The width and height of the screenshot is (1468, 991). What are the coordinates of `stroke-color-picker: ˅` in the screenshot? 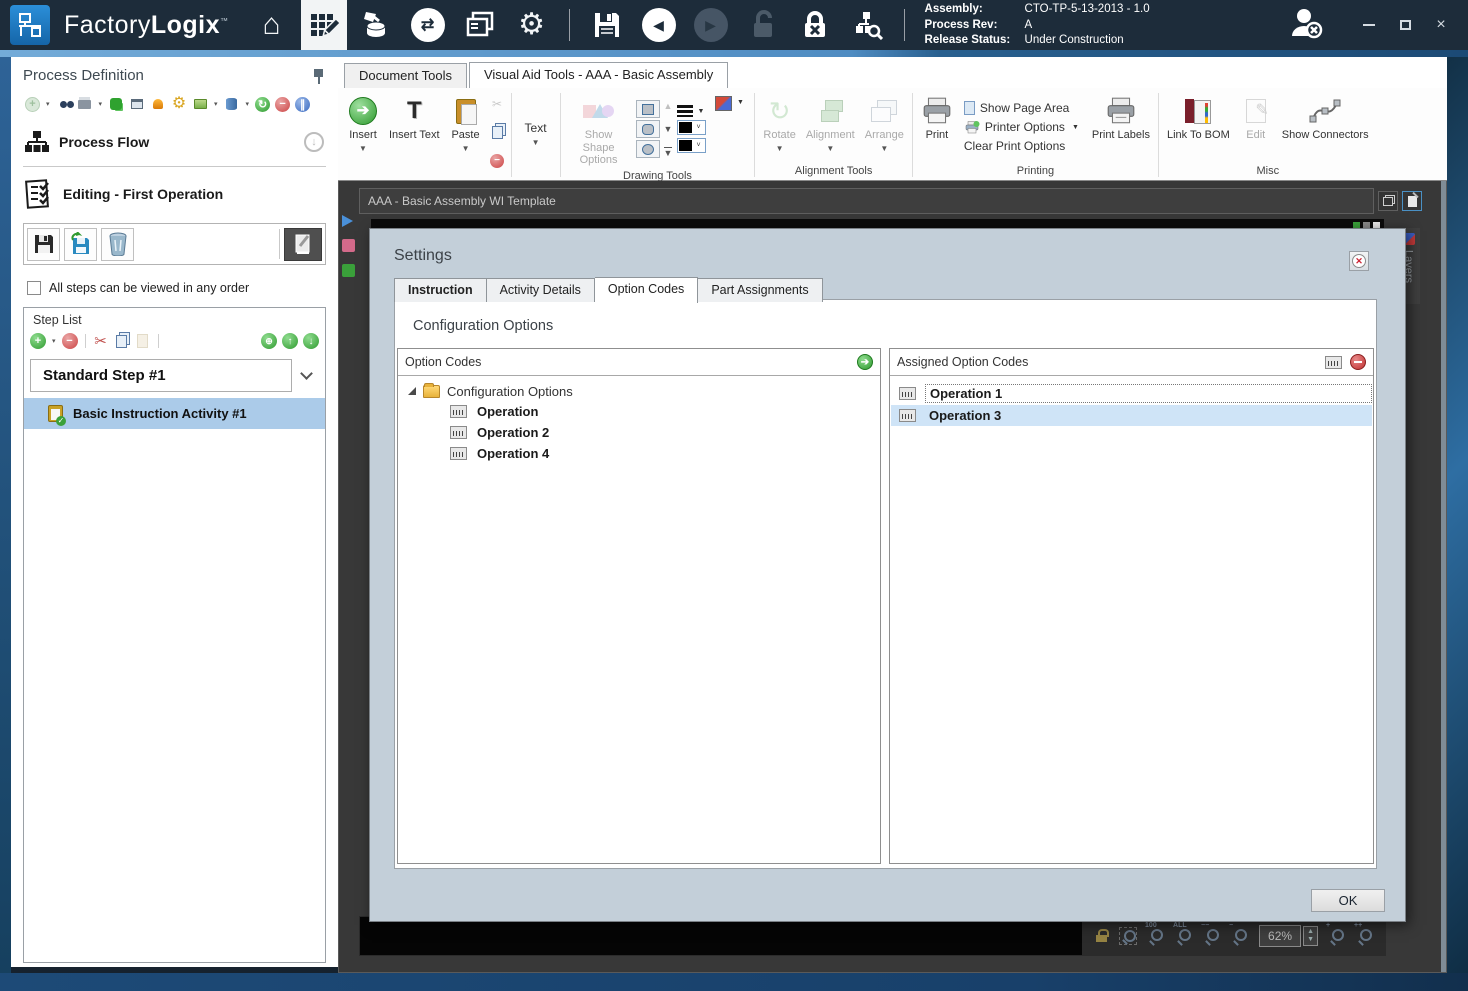 It's located at (692, 128).